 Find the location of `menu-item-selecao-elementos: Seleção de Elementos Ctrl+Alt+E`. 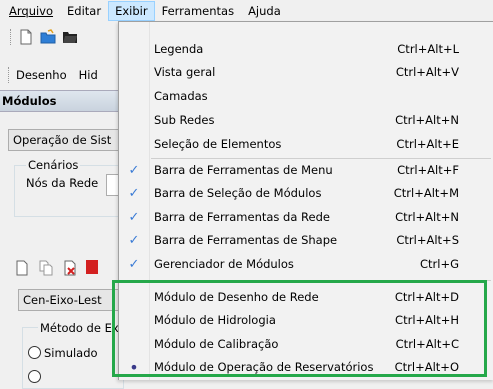

menu-item-selecao-elementos: Seleção de Elementos Ctrl+Alt+E is located at coordinates (306, 144).